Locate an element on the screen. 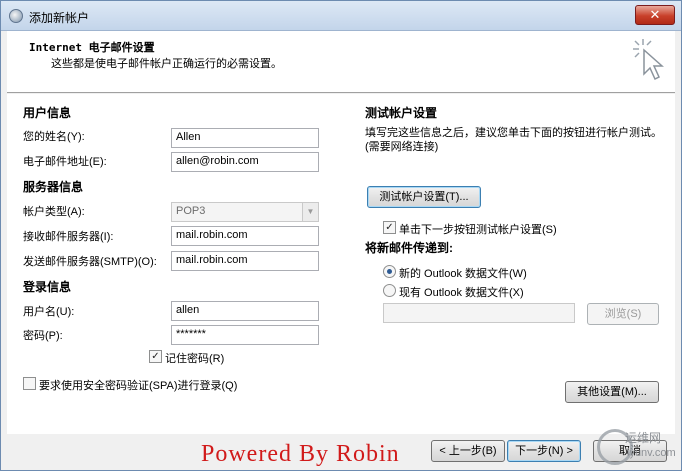 This screenshot has width=682, height=471. login-info-heading: 登录信息 is located at coordinates (47, 287).